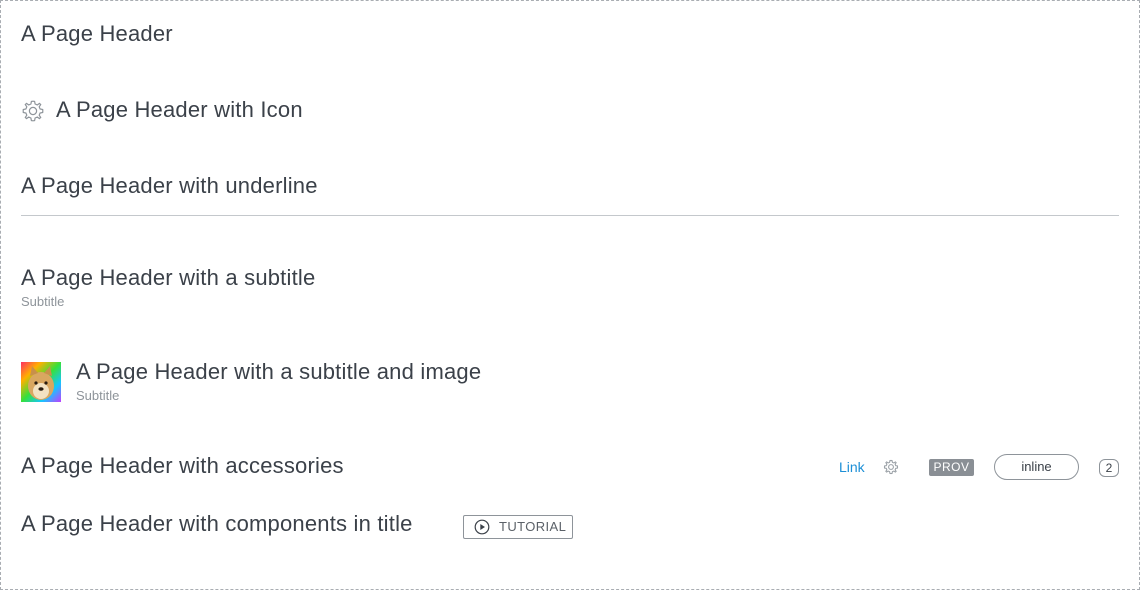 This screenshot has width=1140, height=590. I want to click on count-badge: 2, so click(1109, 468).